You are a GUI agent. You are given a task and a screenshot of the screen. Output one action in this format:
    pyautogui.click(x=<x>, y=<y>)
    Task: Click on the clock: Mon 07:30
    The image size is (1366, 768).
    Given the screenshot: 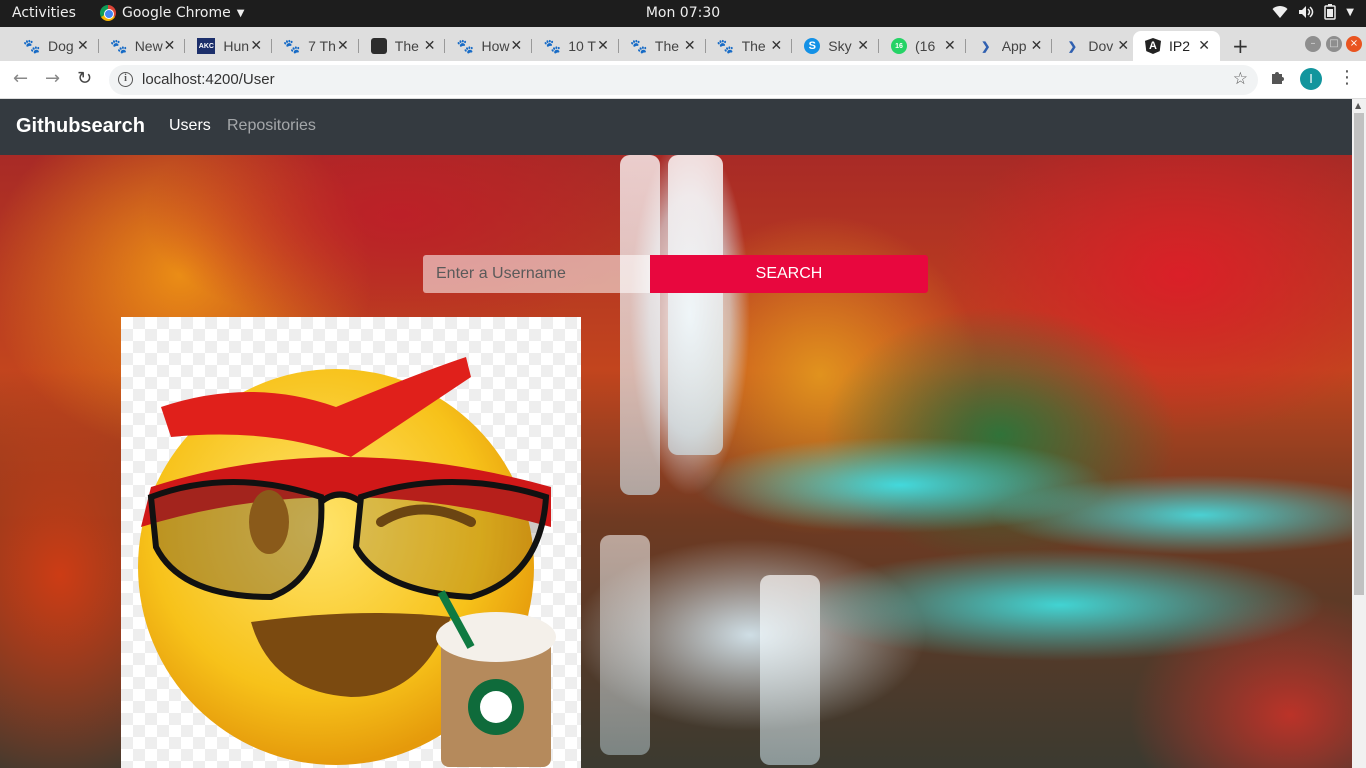 What is the action you would take?
    pyautogui.click(x=683, y=13)
    